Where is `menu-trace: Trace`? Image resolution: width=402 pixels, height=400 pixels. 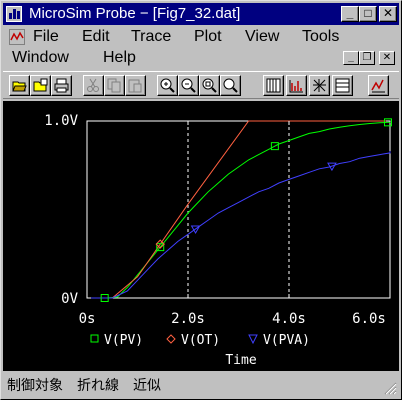
menu-trace: Trace is located at coordinates (151, 37).